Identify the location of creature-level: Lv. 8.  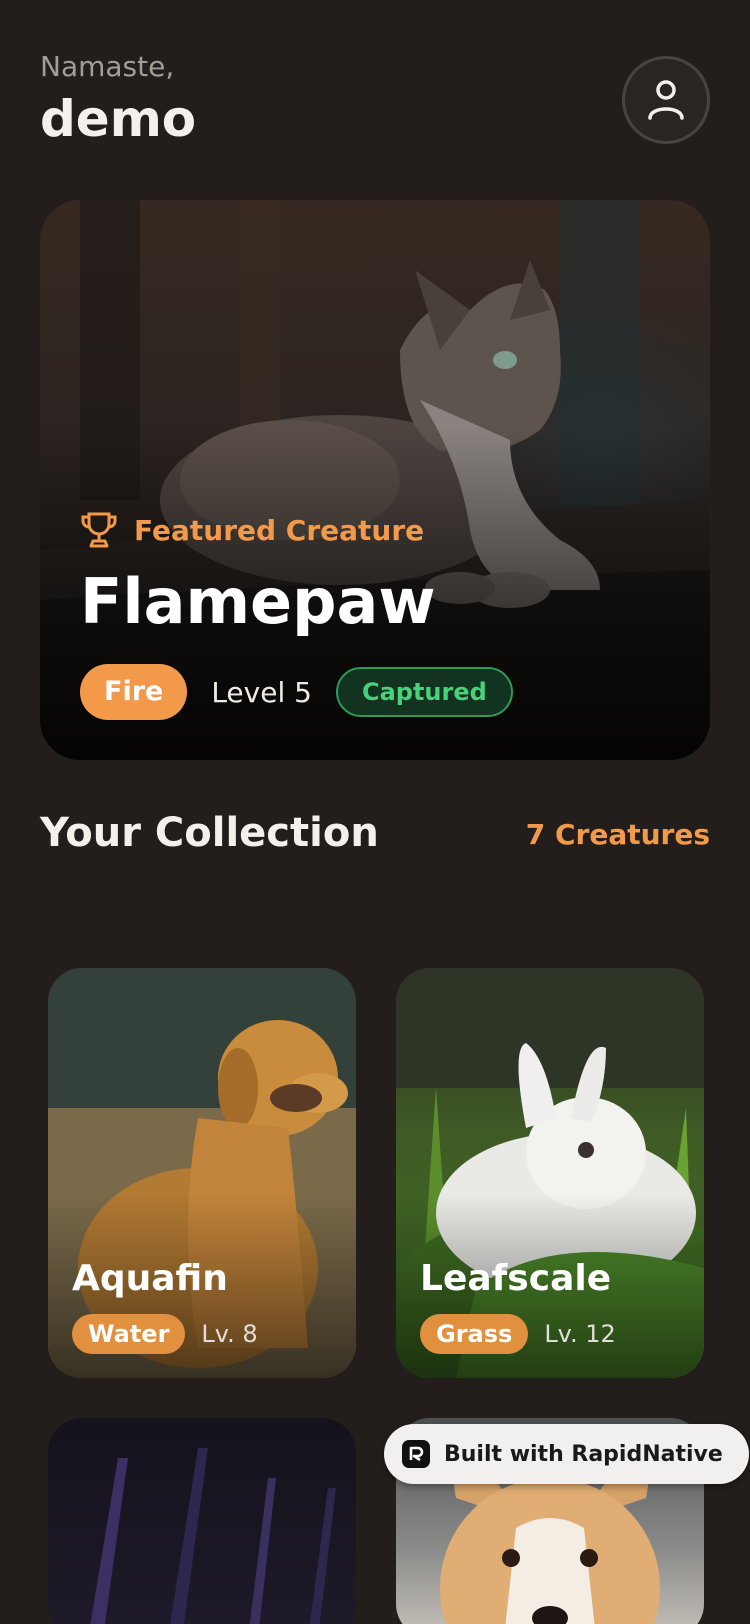
(229, 1334).